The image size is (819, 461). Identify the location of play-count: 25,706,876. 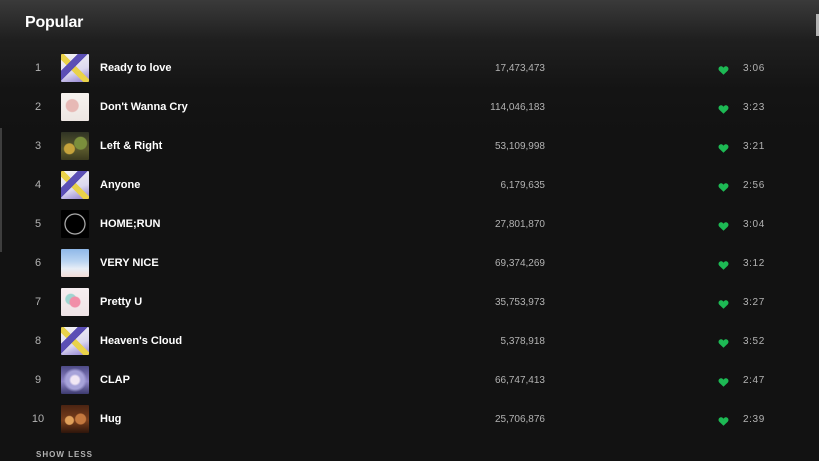
(519, 419).